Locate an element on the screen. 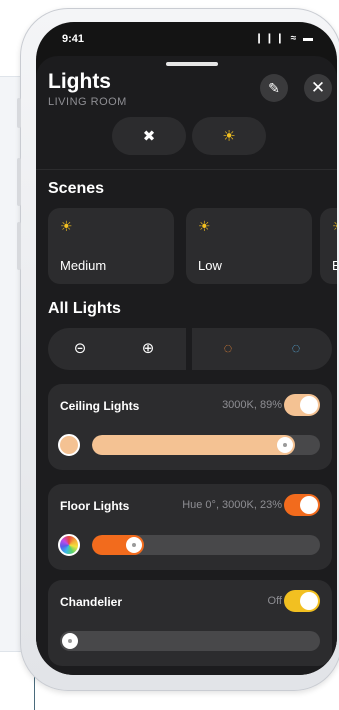 The image size is (339, 710). controls-separator is located at coordinates (189, 349).